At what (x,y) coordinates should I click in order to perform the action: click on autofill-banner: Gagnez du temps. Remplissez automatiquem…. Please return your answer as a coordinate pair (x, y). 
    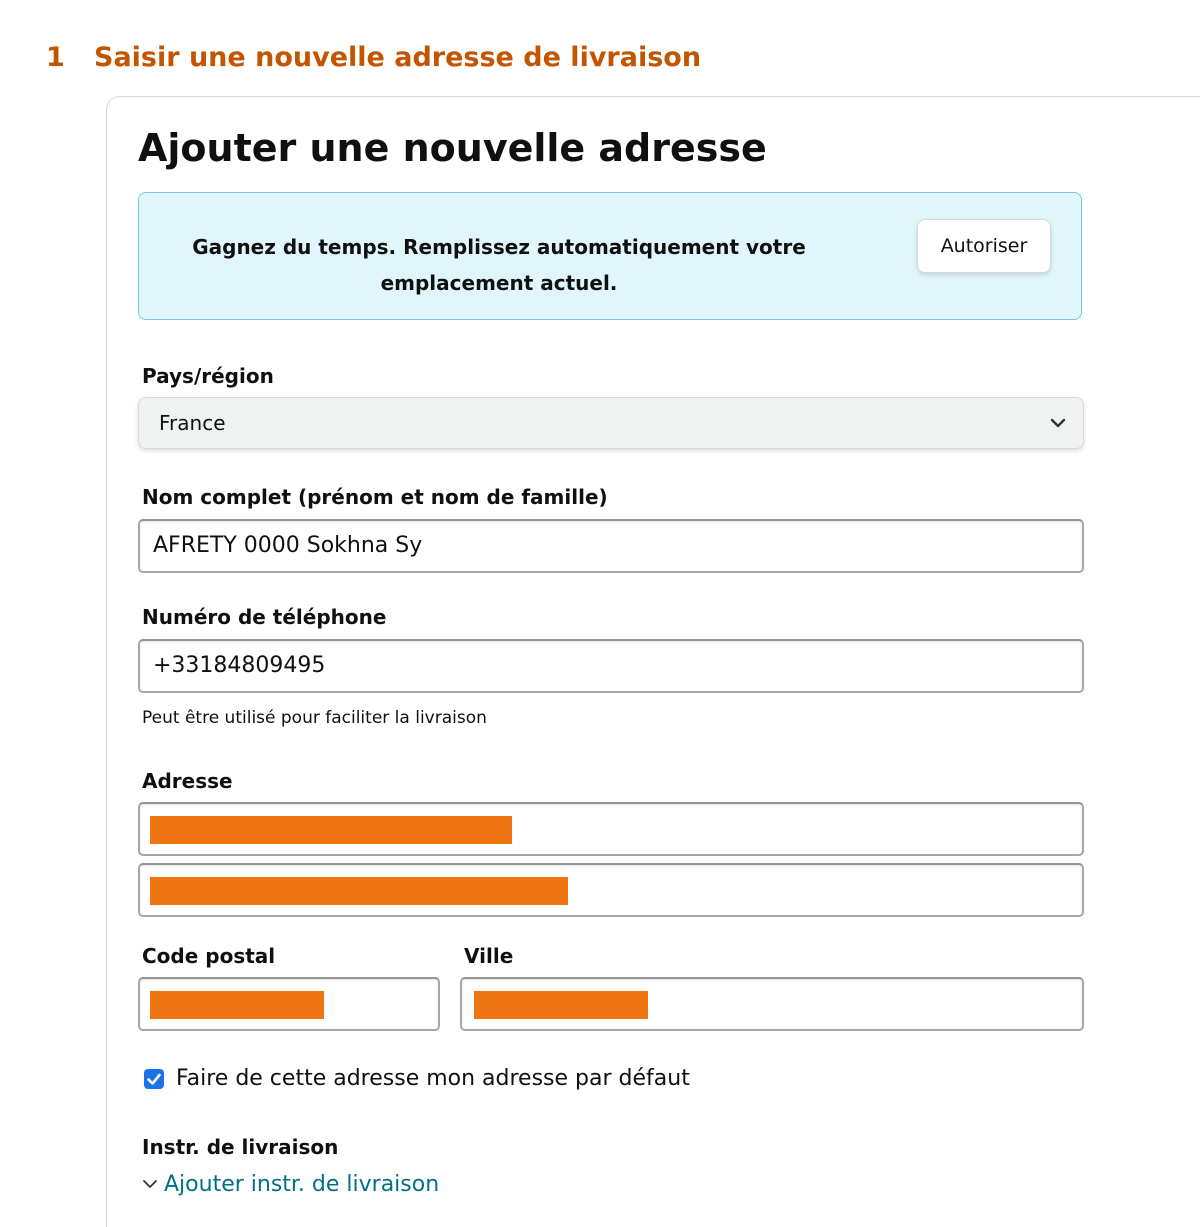
    Looking at the image, I should click on (610, 256).